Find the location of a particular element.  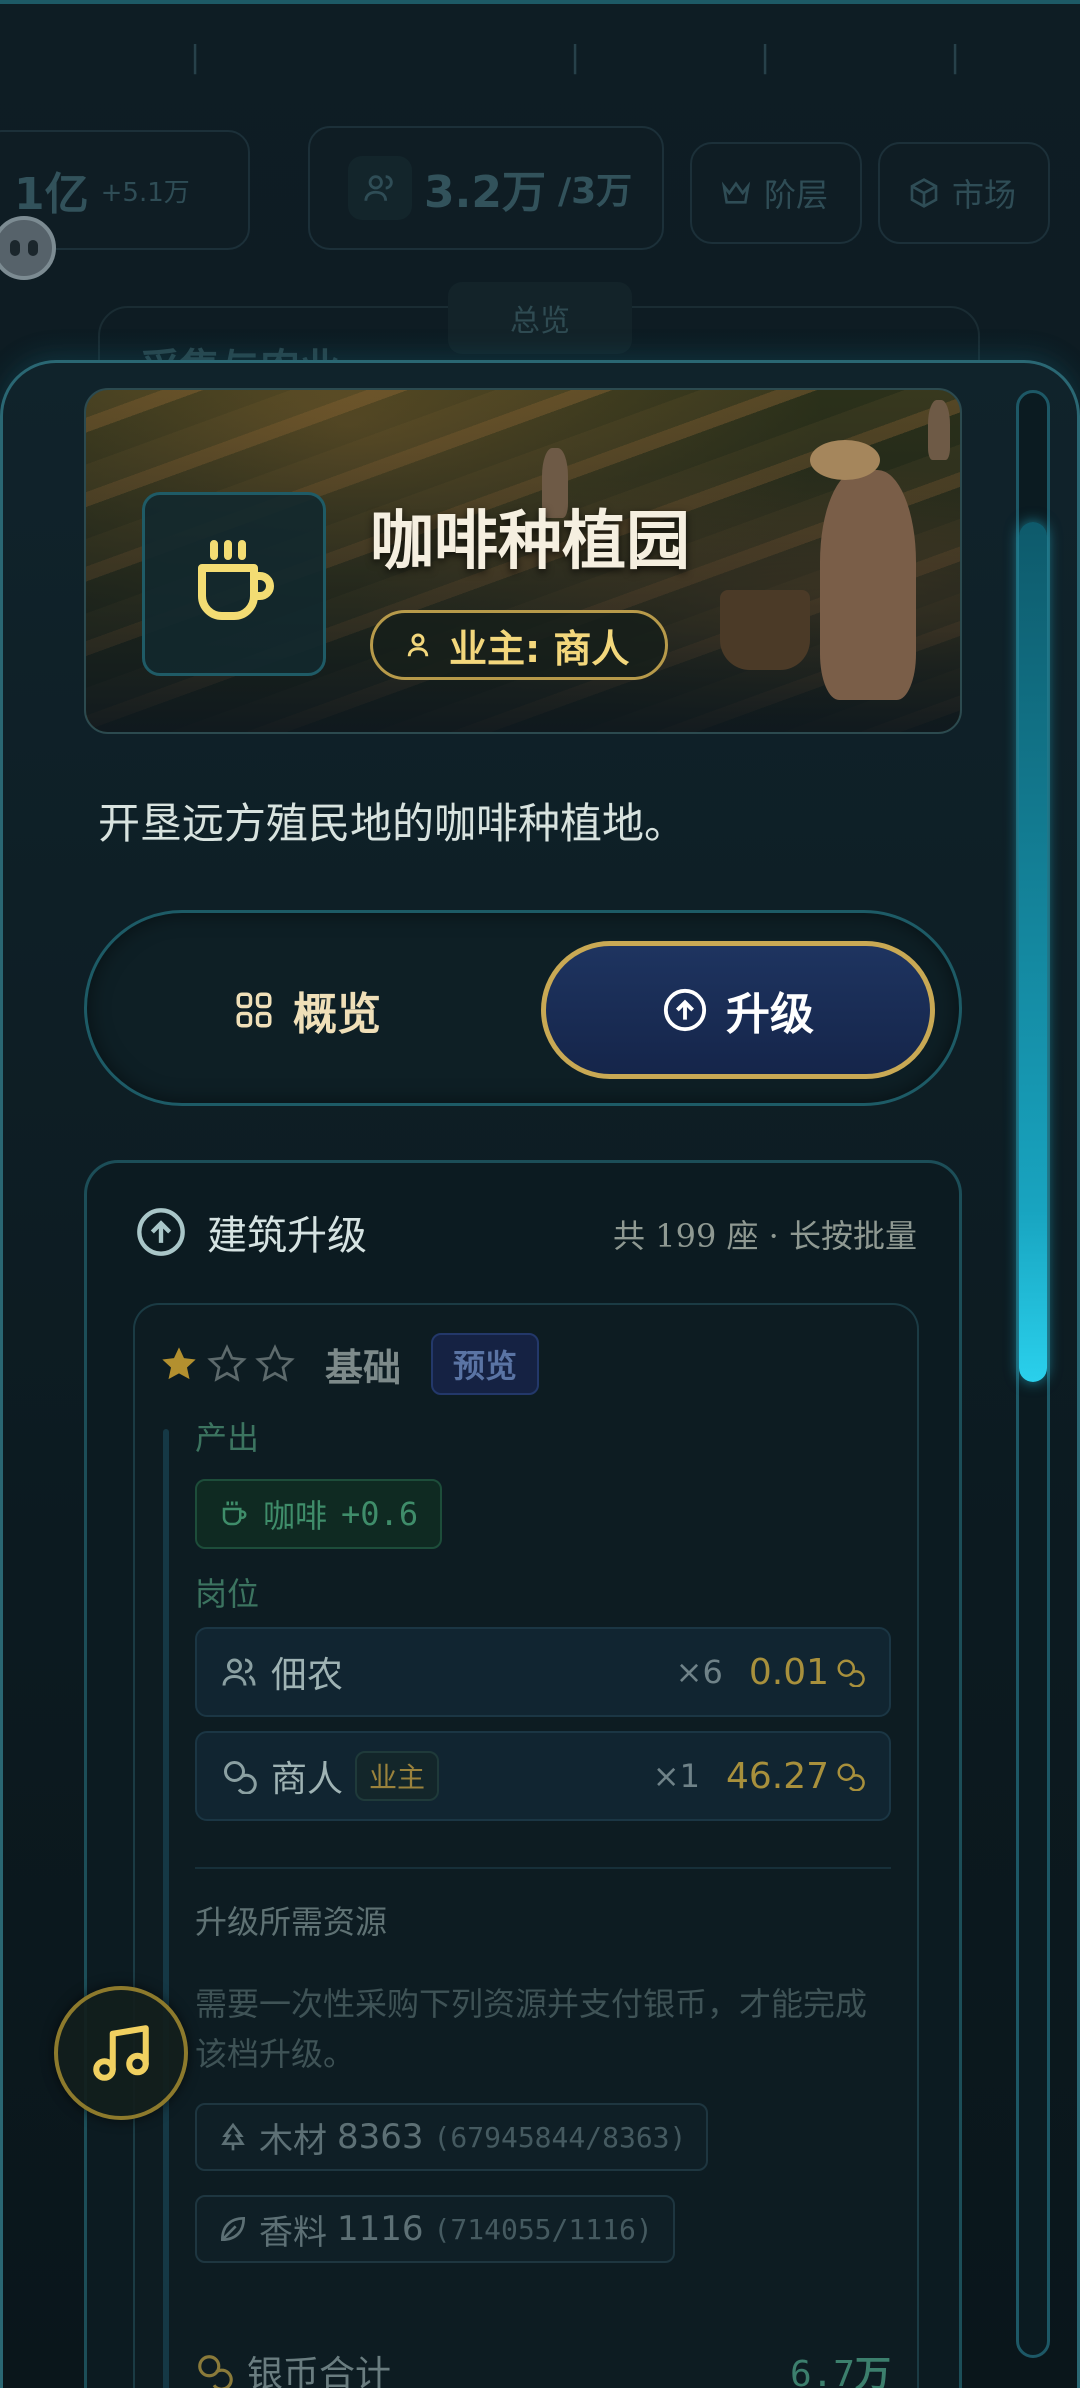

music-note-icon is located at coordinates (121, 2053).